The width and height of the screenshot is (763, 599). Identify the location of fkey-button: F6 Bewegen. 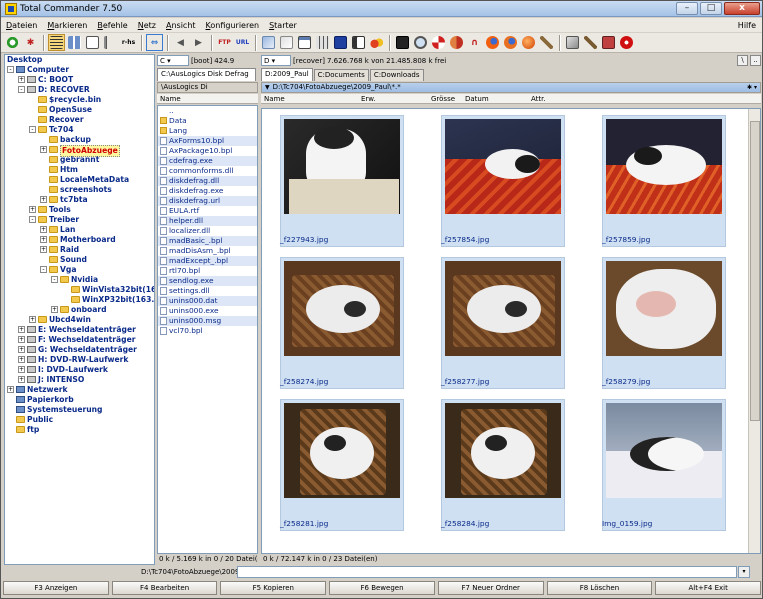
(382, 588).